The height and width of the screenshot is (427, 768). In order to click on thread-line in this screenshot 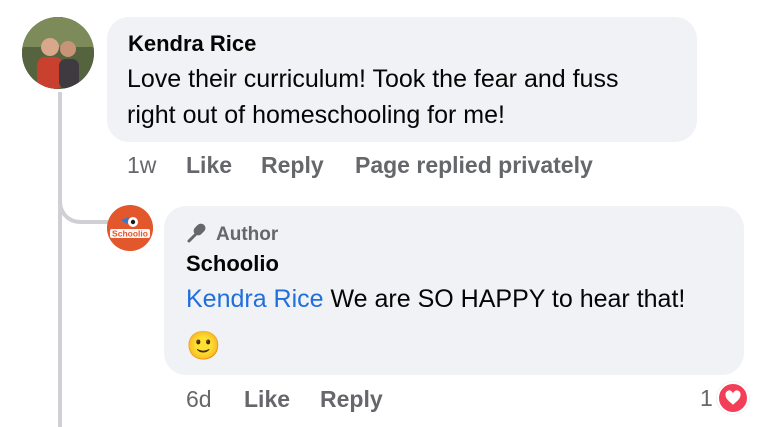, I will do `click(60, 259)`.